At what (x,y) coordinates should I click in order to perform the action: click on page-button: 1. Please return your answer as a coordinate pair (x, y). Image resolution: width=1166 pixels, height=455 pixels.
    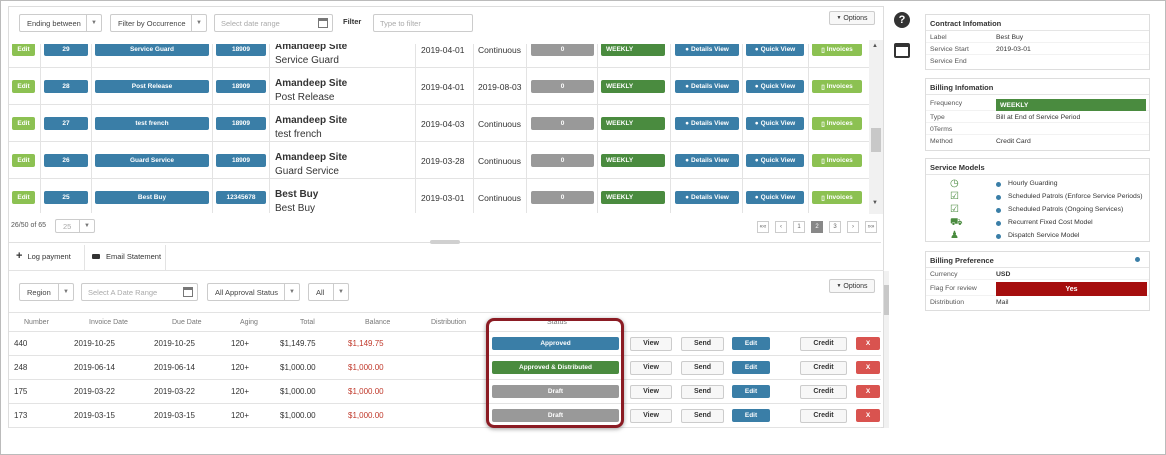
    Looking at the image, I should click on (799, 227).